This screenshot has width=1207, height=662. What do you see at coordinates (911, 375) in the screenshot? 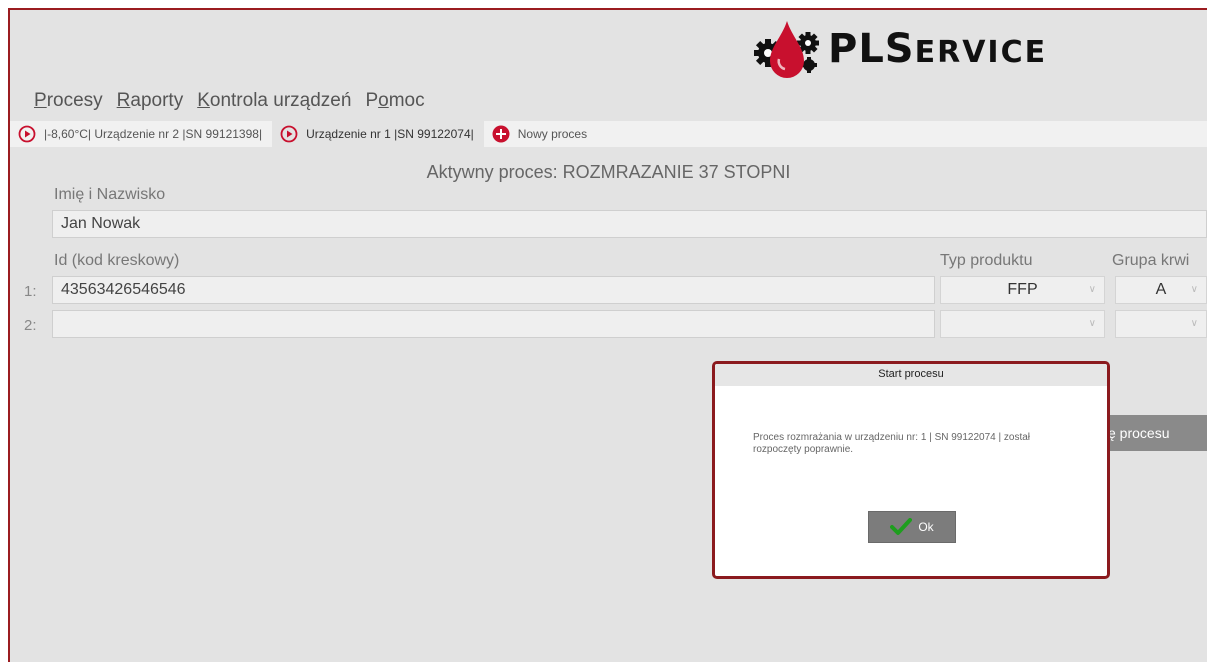
I see `dialog-title: Start procesu` at bounding box center [911, 375].